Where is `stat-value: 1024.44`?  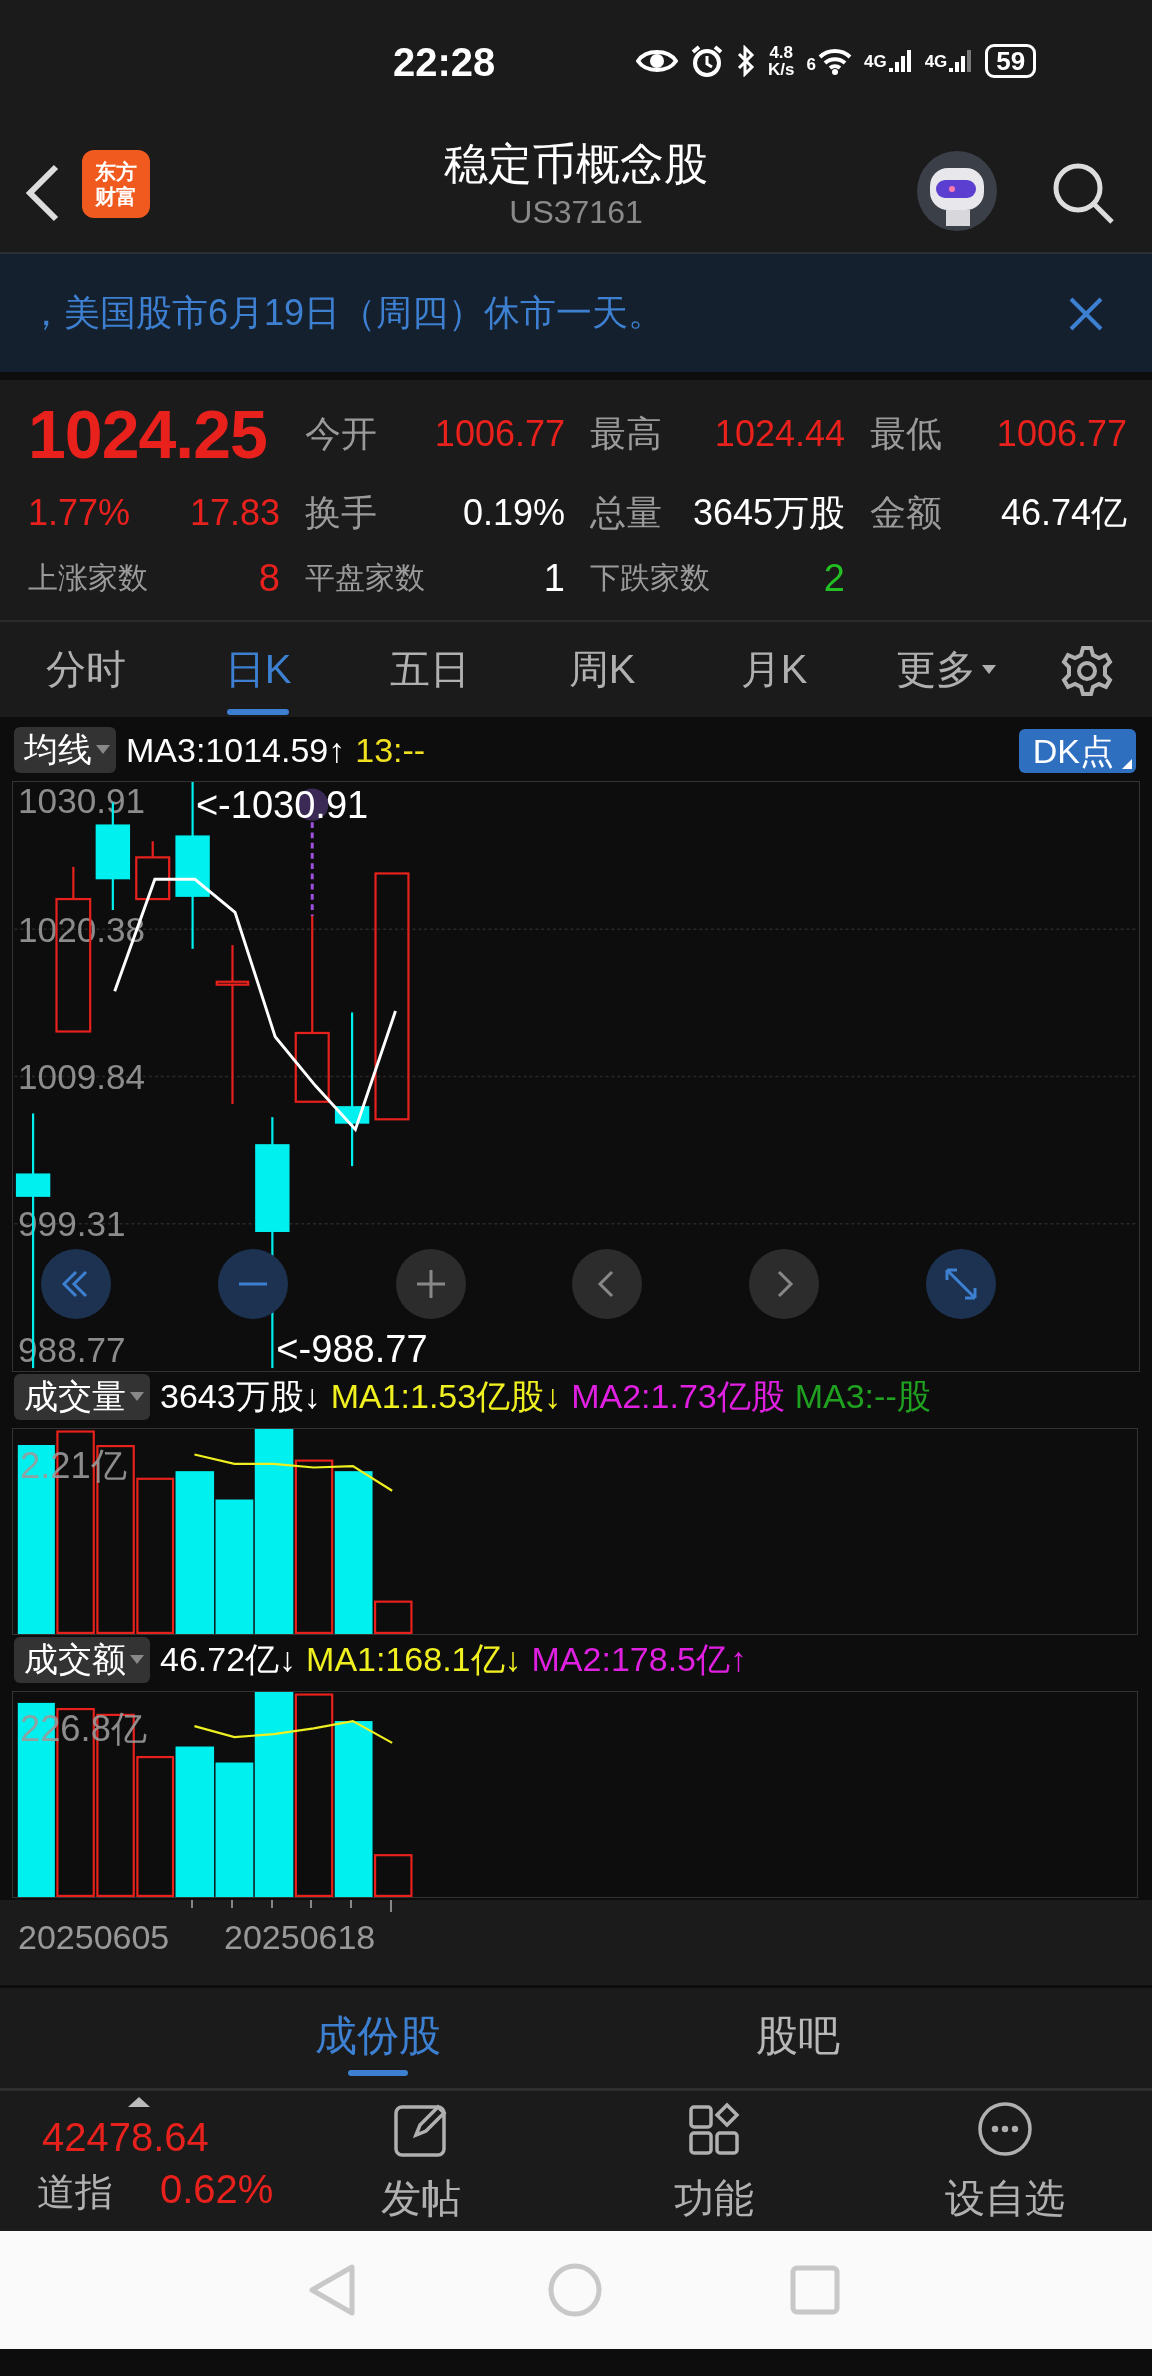 stat-value: 1024.44 is located at coordinates (779, 434).